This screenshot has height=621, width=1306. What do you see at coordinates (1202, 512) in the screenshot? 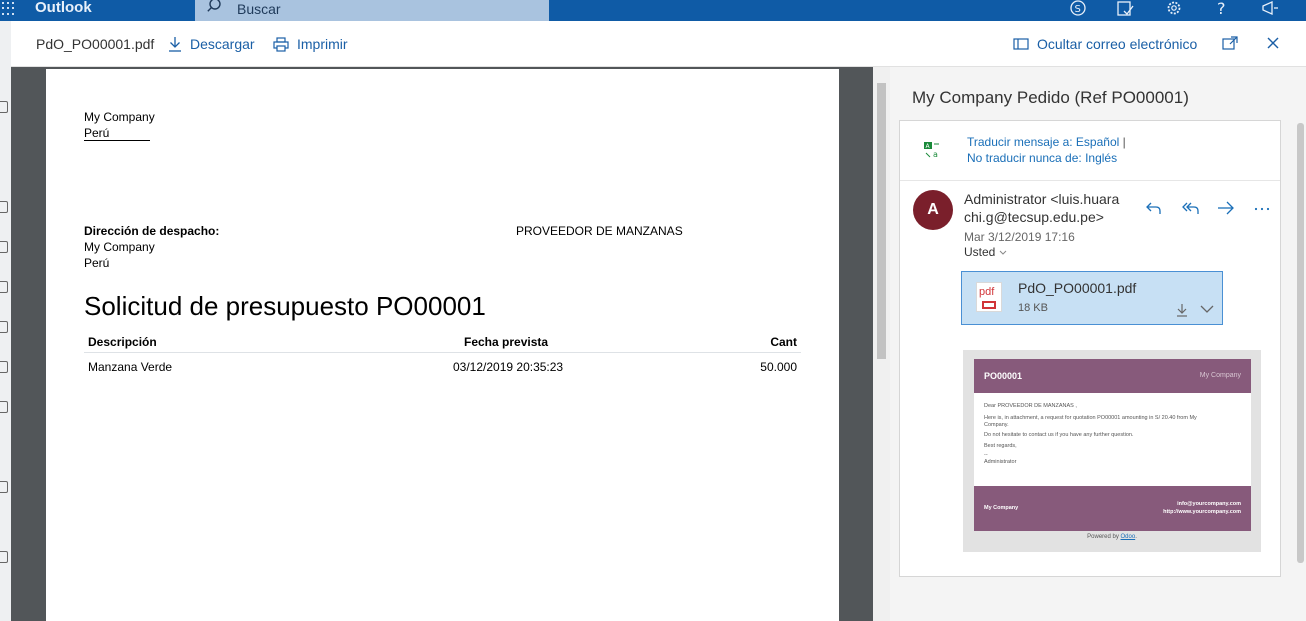
I see `preview-footer-web: http://www.yourcompany.com` at bounding box center [1202, 512].